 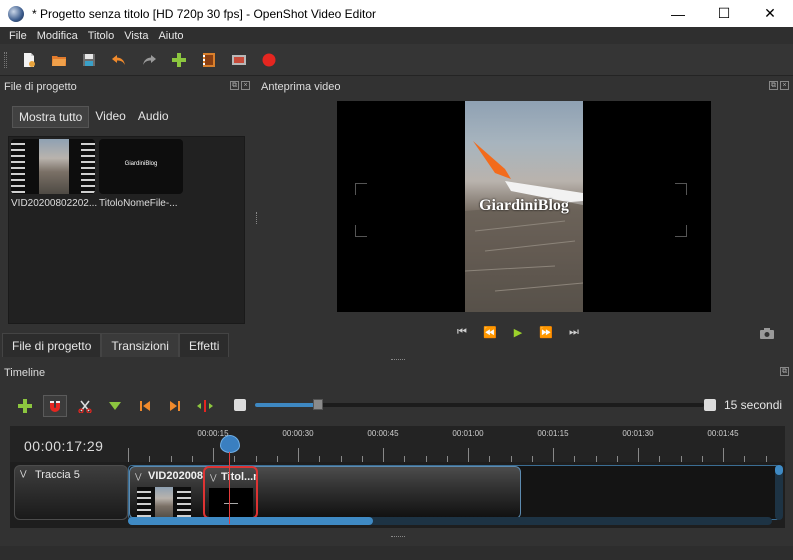 I want to click on thumbnail-text: GiardiniBlog, so click(x=141, y=164).